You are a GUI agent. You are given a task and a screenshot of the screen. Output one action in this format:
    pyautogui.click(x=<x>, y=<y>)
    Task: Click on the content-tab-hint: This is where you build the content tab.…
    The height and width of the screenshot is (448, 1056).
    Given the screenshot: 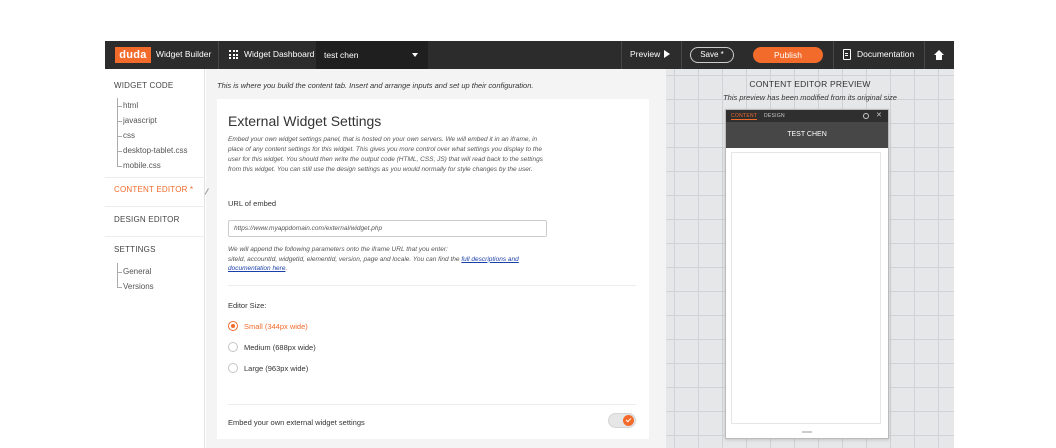 What is the action you would take?
    pyautogui.click(x=375, y=85)
    